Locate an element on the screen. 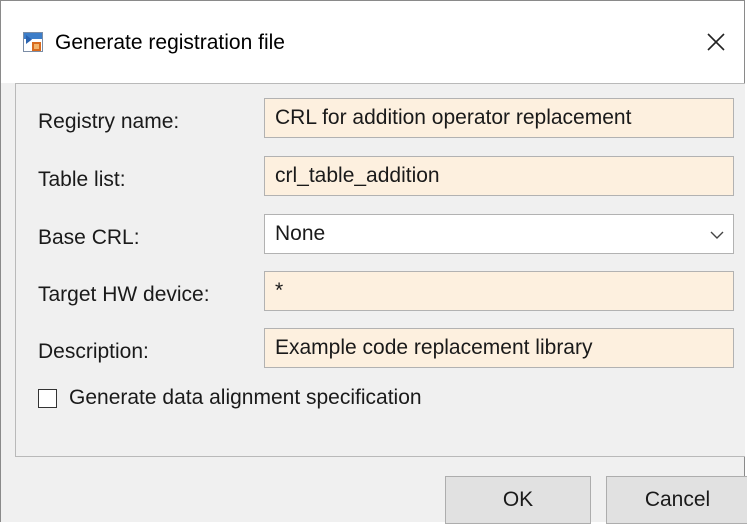 This screenshot has height=524, width=747. chevron-down-icon is located at coordinates (717, 235).